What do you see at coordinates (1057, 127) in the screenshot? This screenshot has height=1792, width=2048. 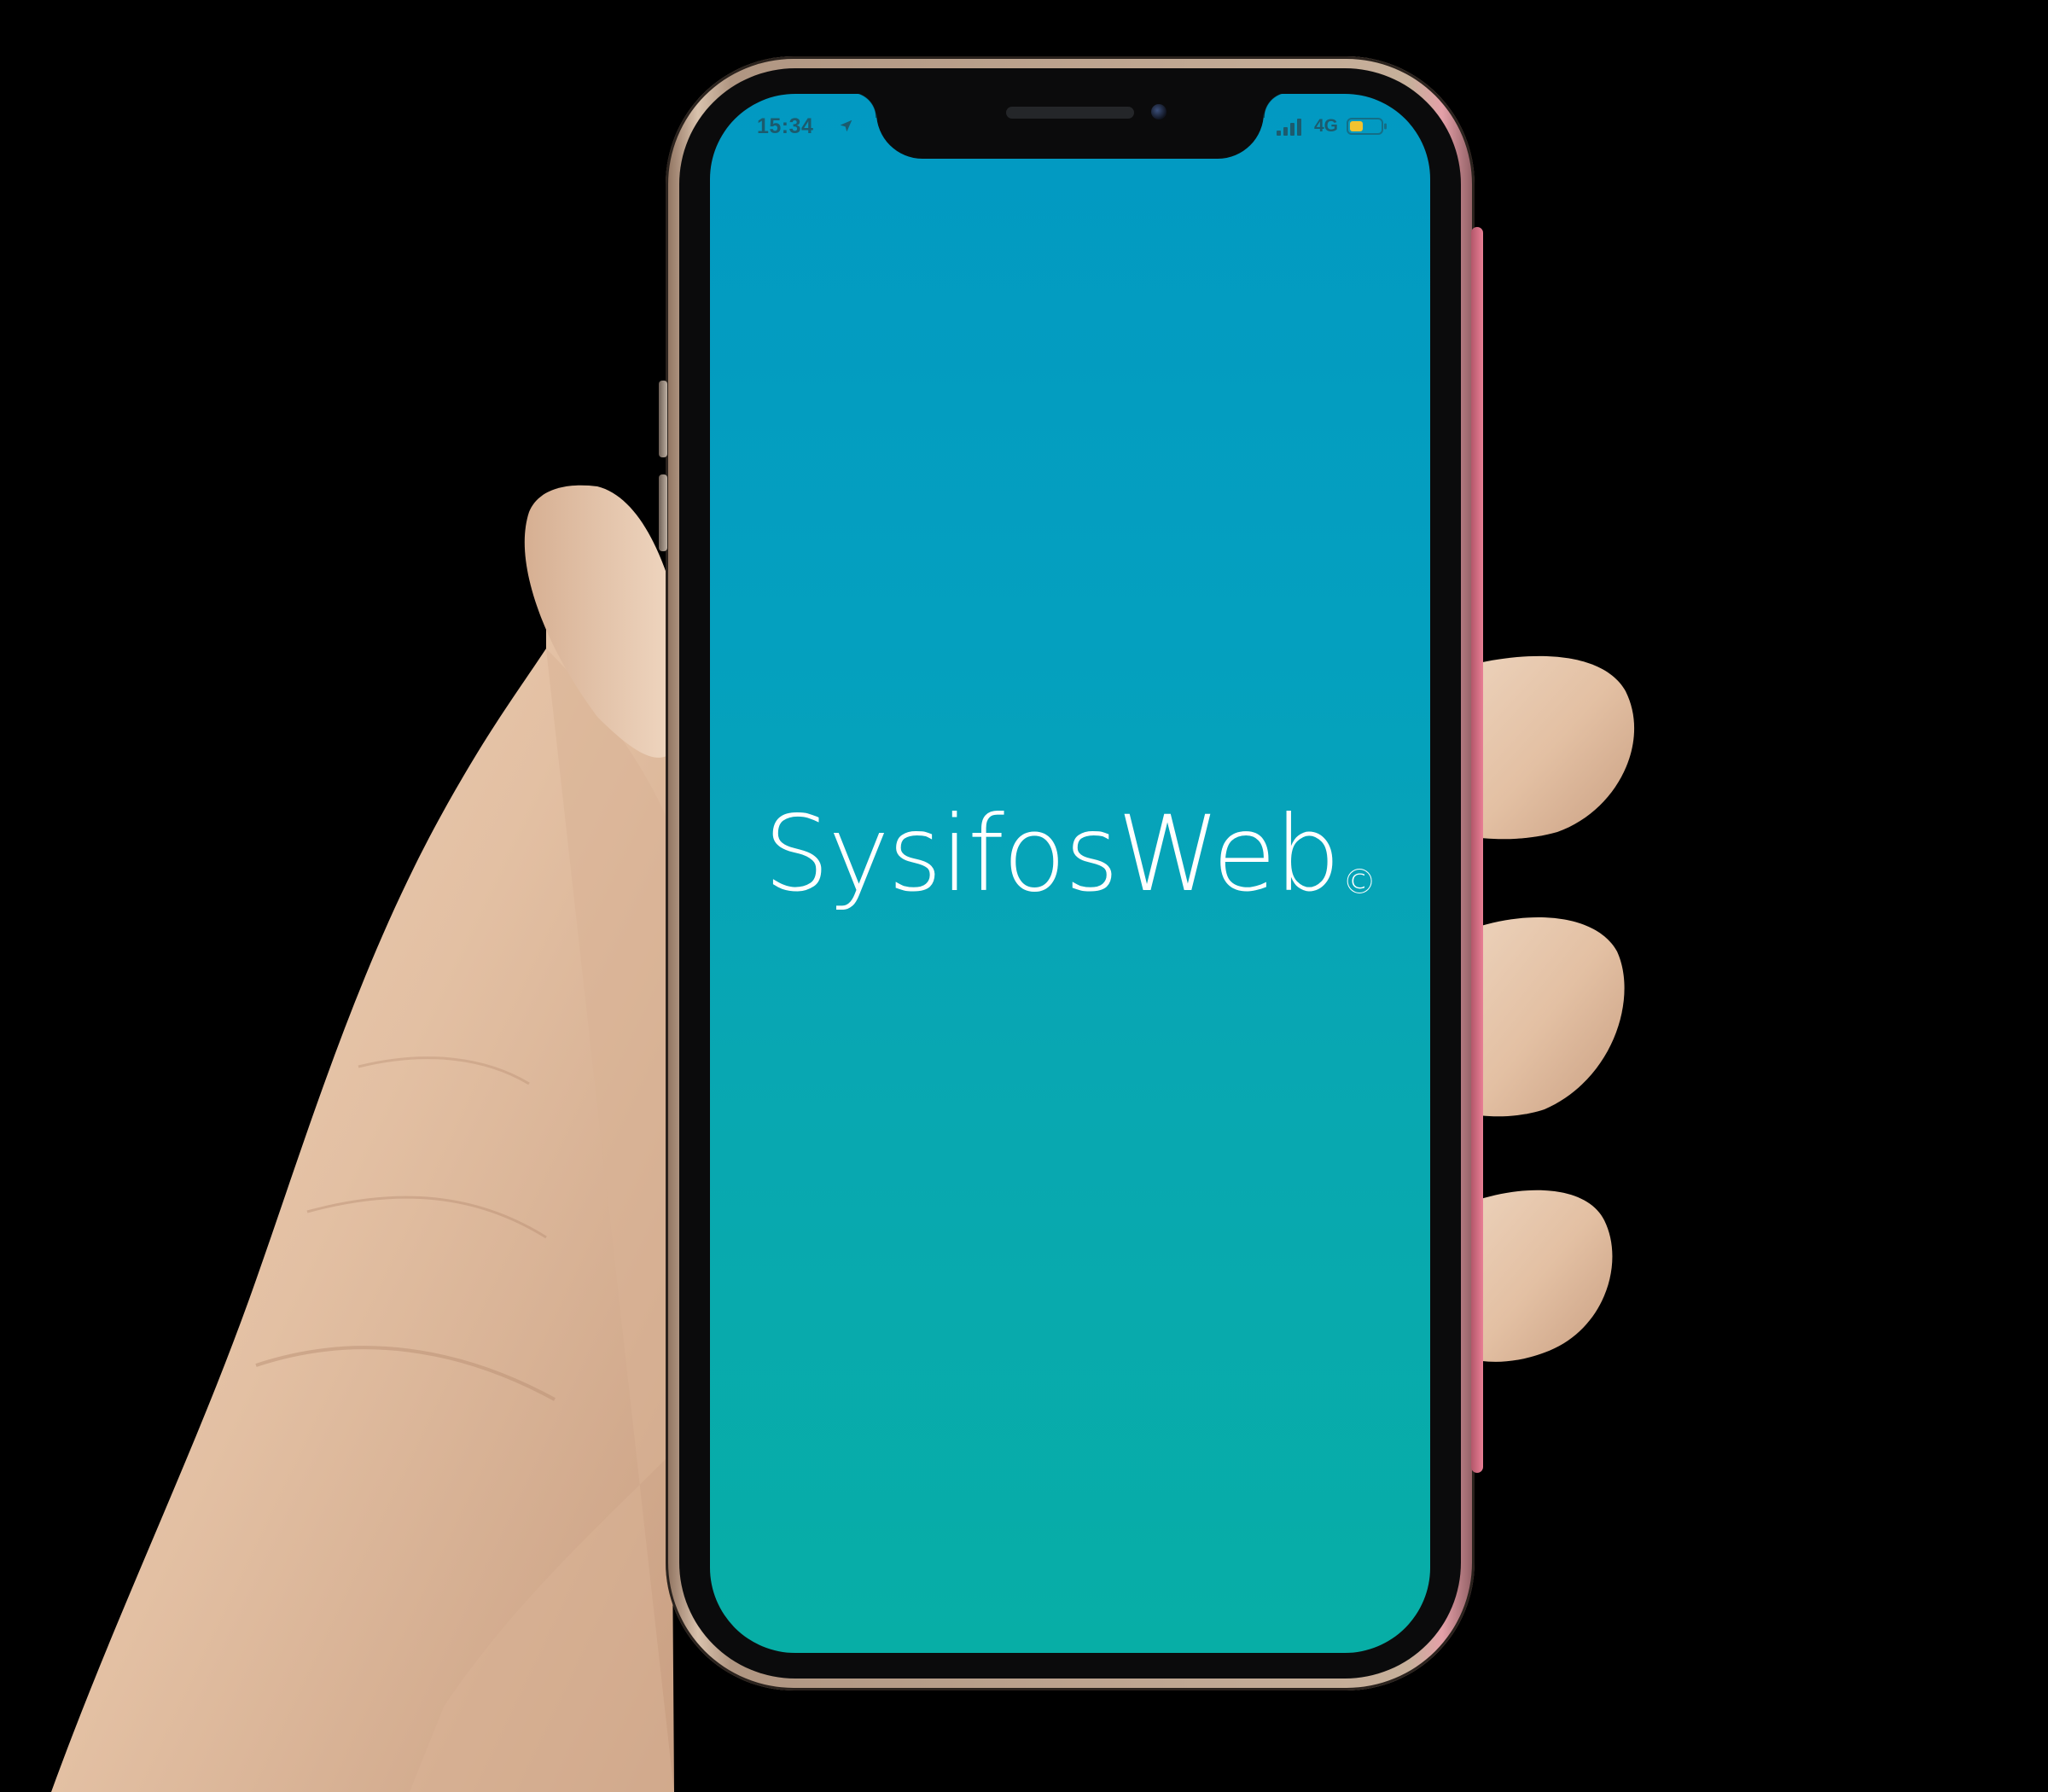 I see `display-notch` at bounding box center [1057, 127].